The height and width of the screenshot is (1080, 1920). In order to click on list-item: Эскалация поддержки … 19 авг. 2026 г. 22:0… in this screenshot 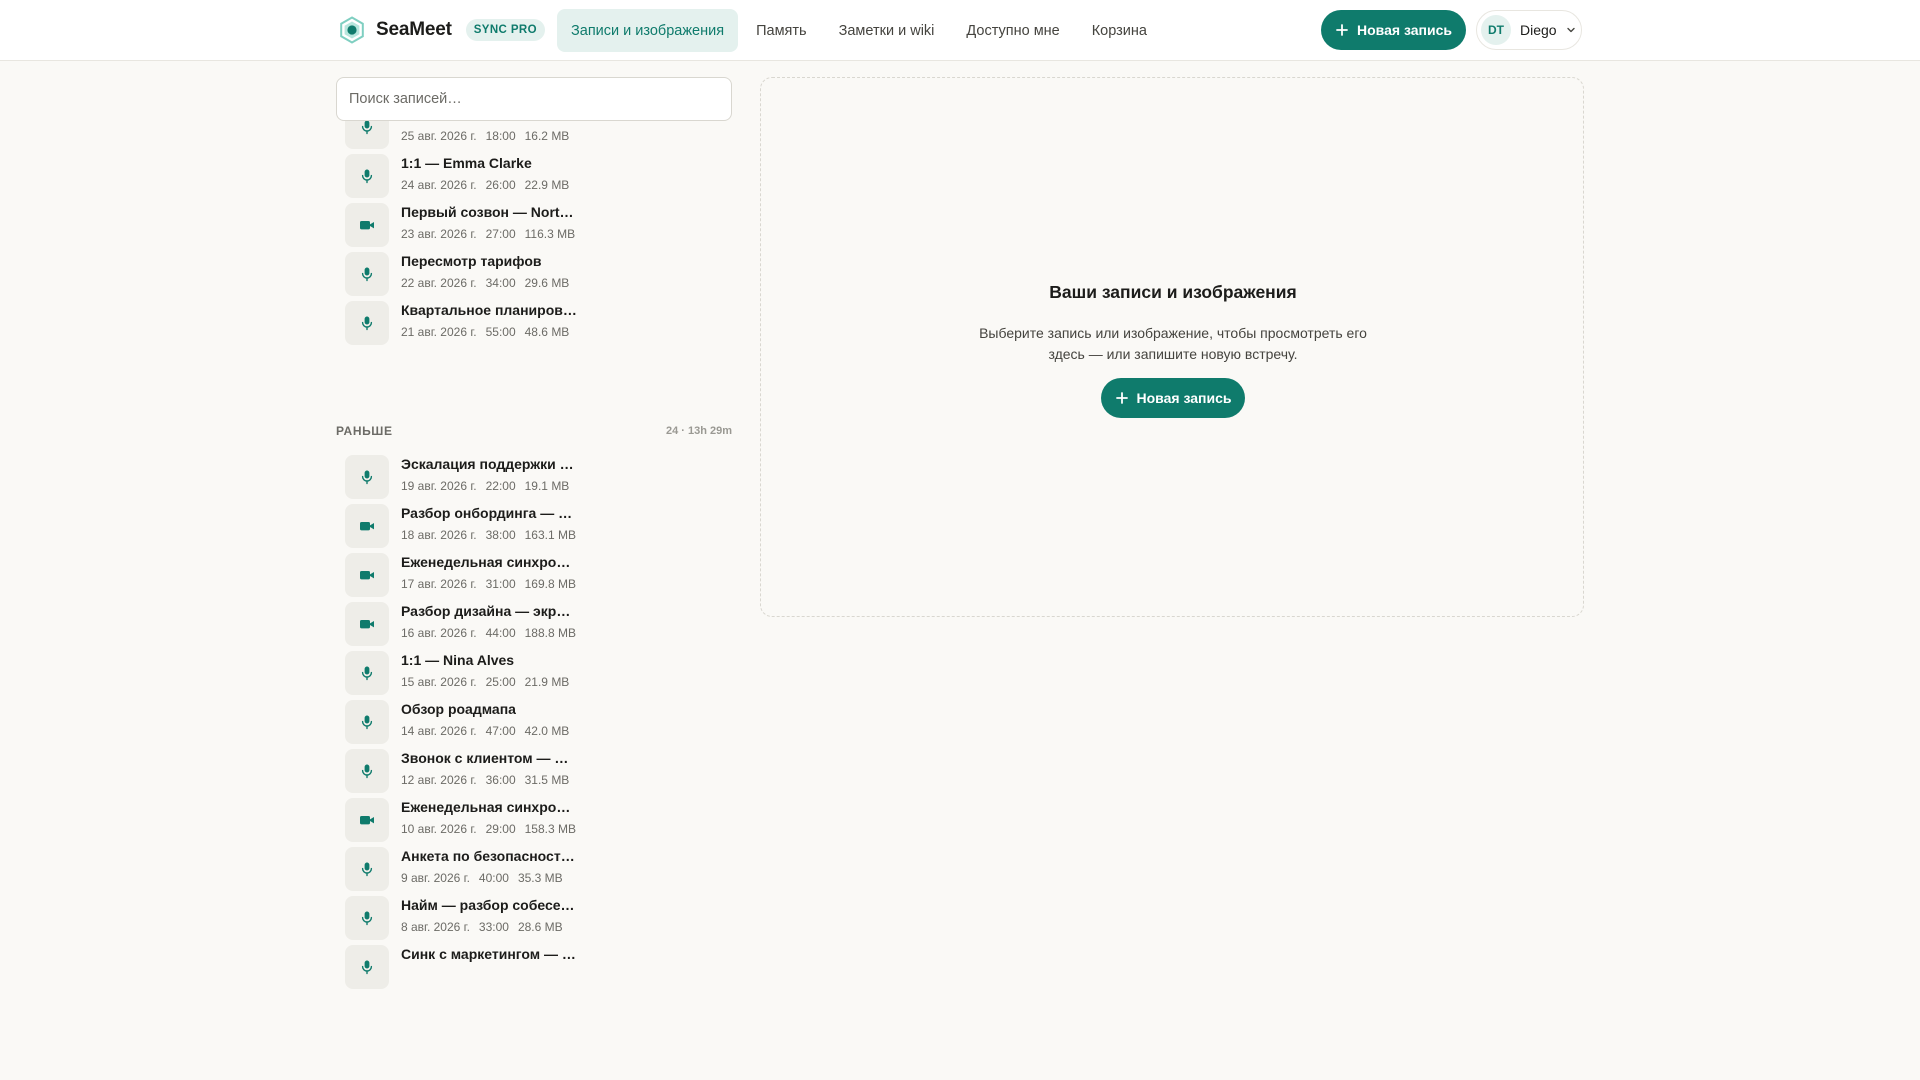, I will do `click(534, 475)`.